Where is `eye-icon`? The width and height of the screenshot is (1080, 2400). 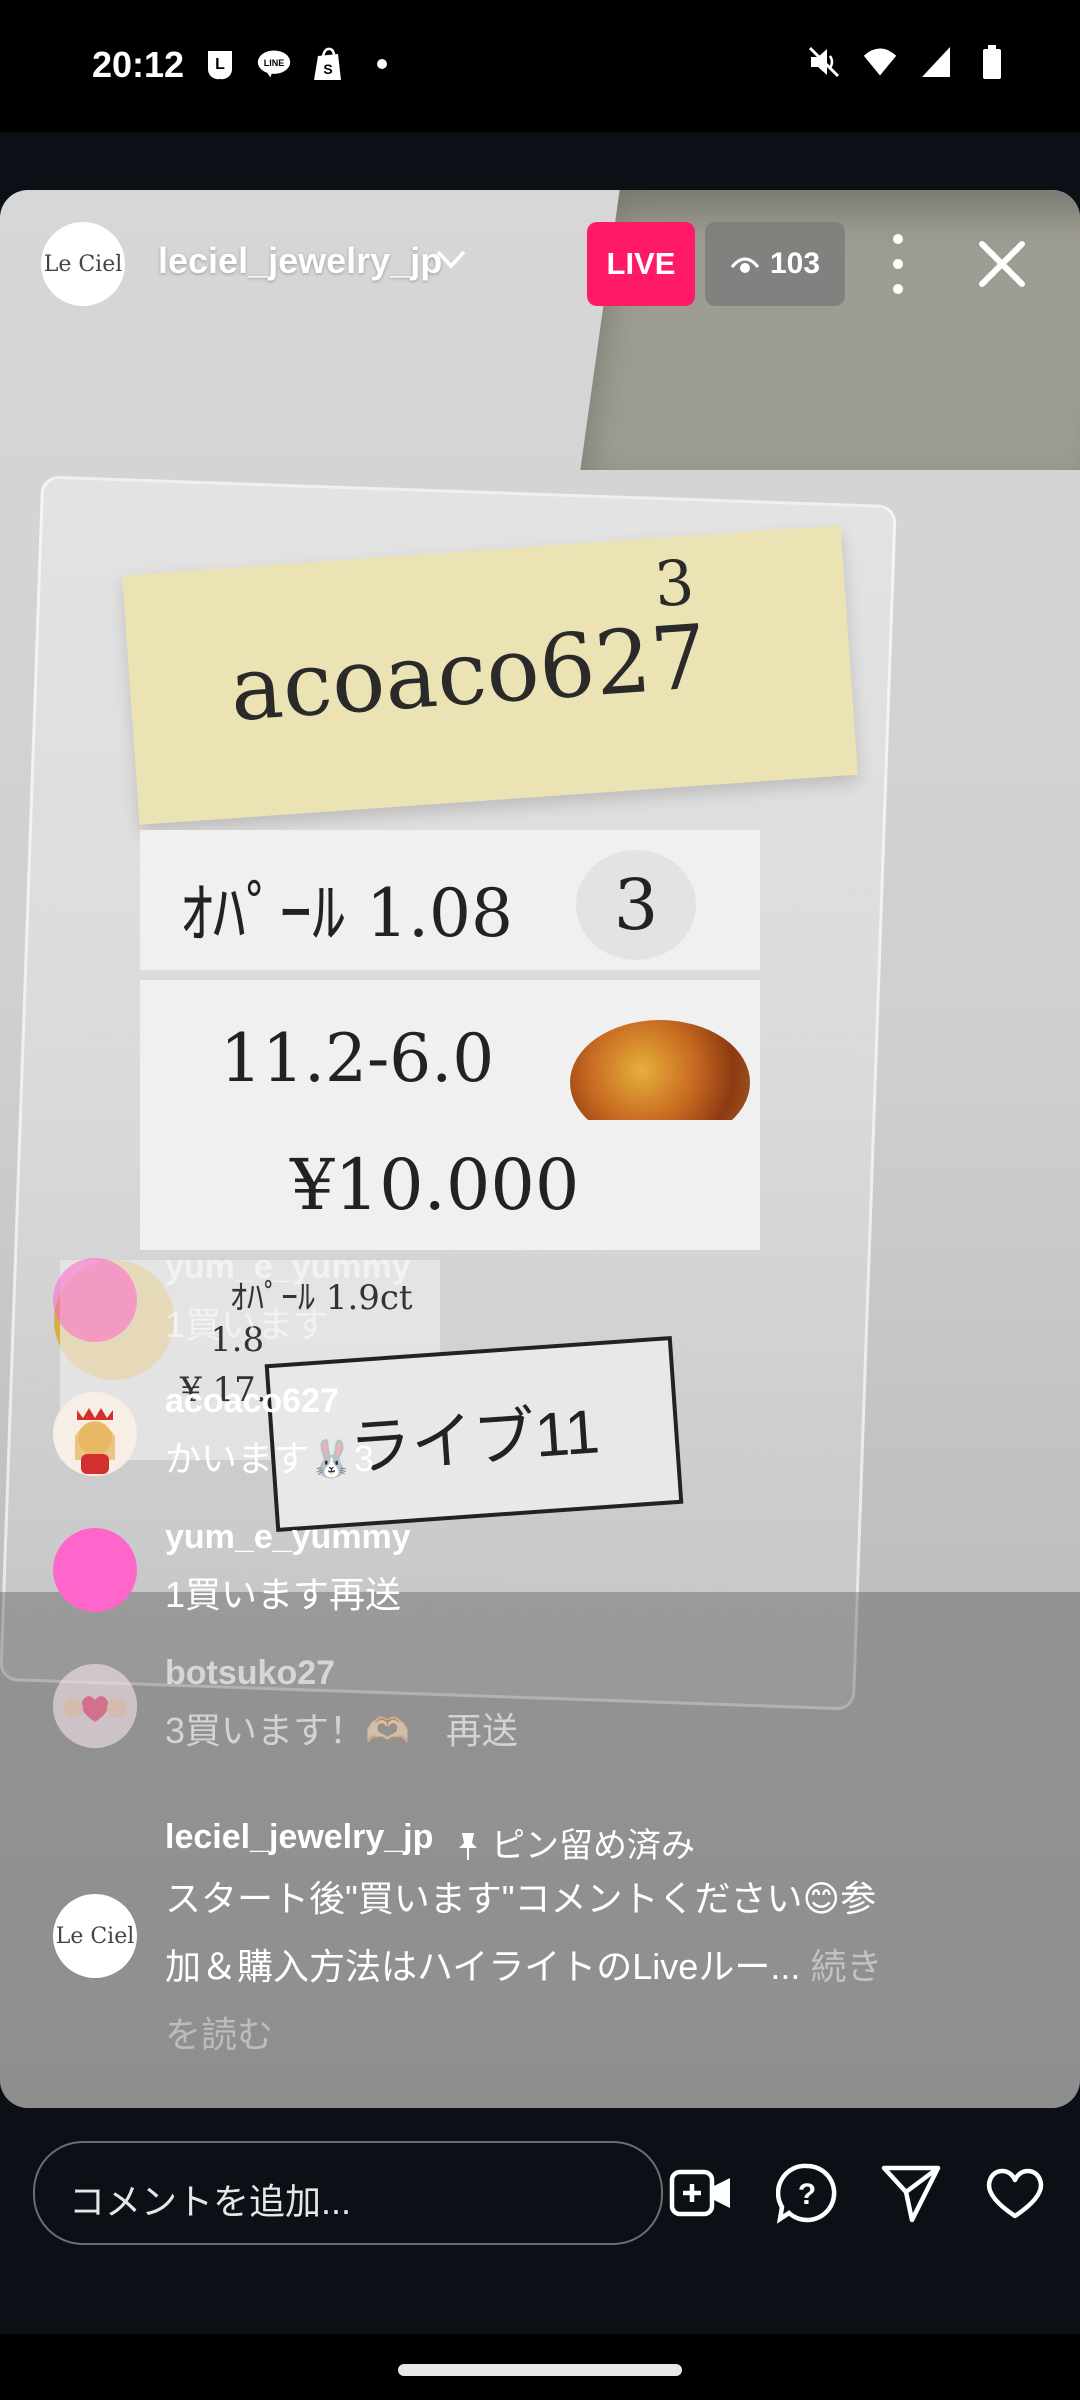
eye-icon is located at coordinates (745, 265).